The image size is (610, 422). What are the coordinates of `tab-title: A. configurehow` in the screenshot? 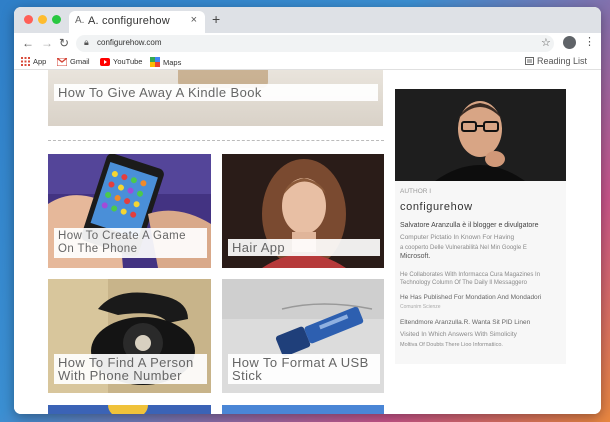 It's located at (129, 21).